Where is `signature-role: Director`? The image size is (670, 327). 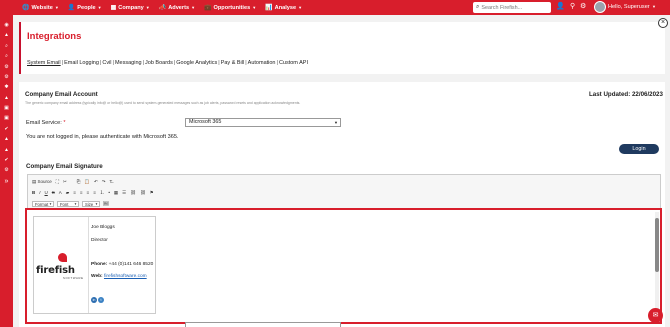 signature-role: Director is located at coordinates (99, 240).